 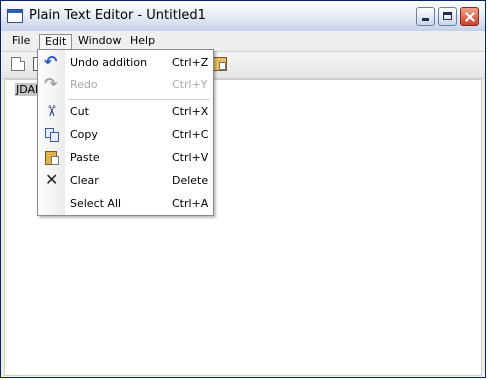 What do you see at coordinates (56, 42) in the screenshot?
I see `menu-edit: Edit` at bounding box center [56, 42].